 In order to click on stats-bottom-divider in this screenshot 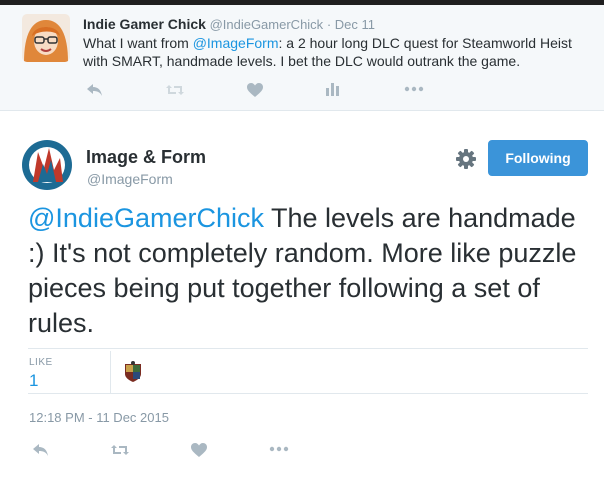, I will do `click(308, 393)`.